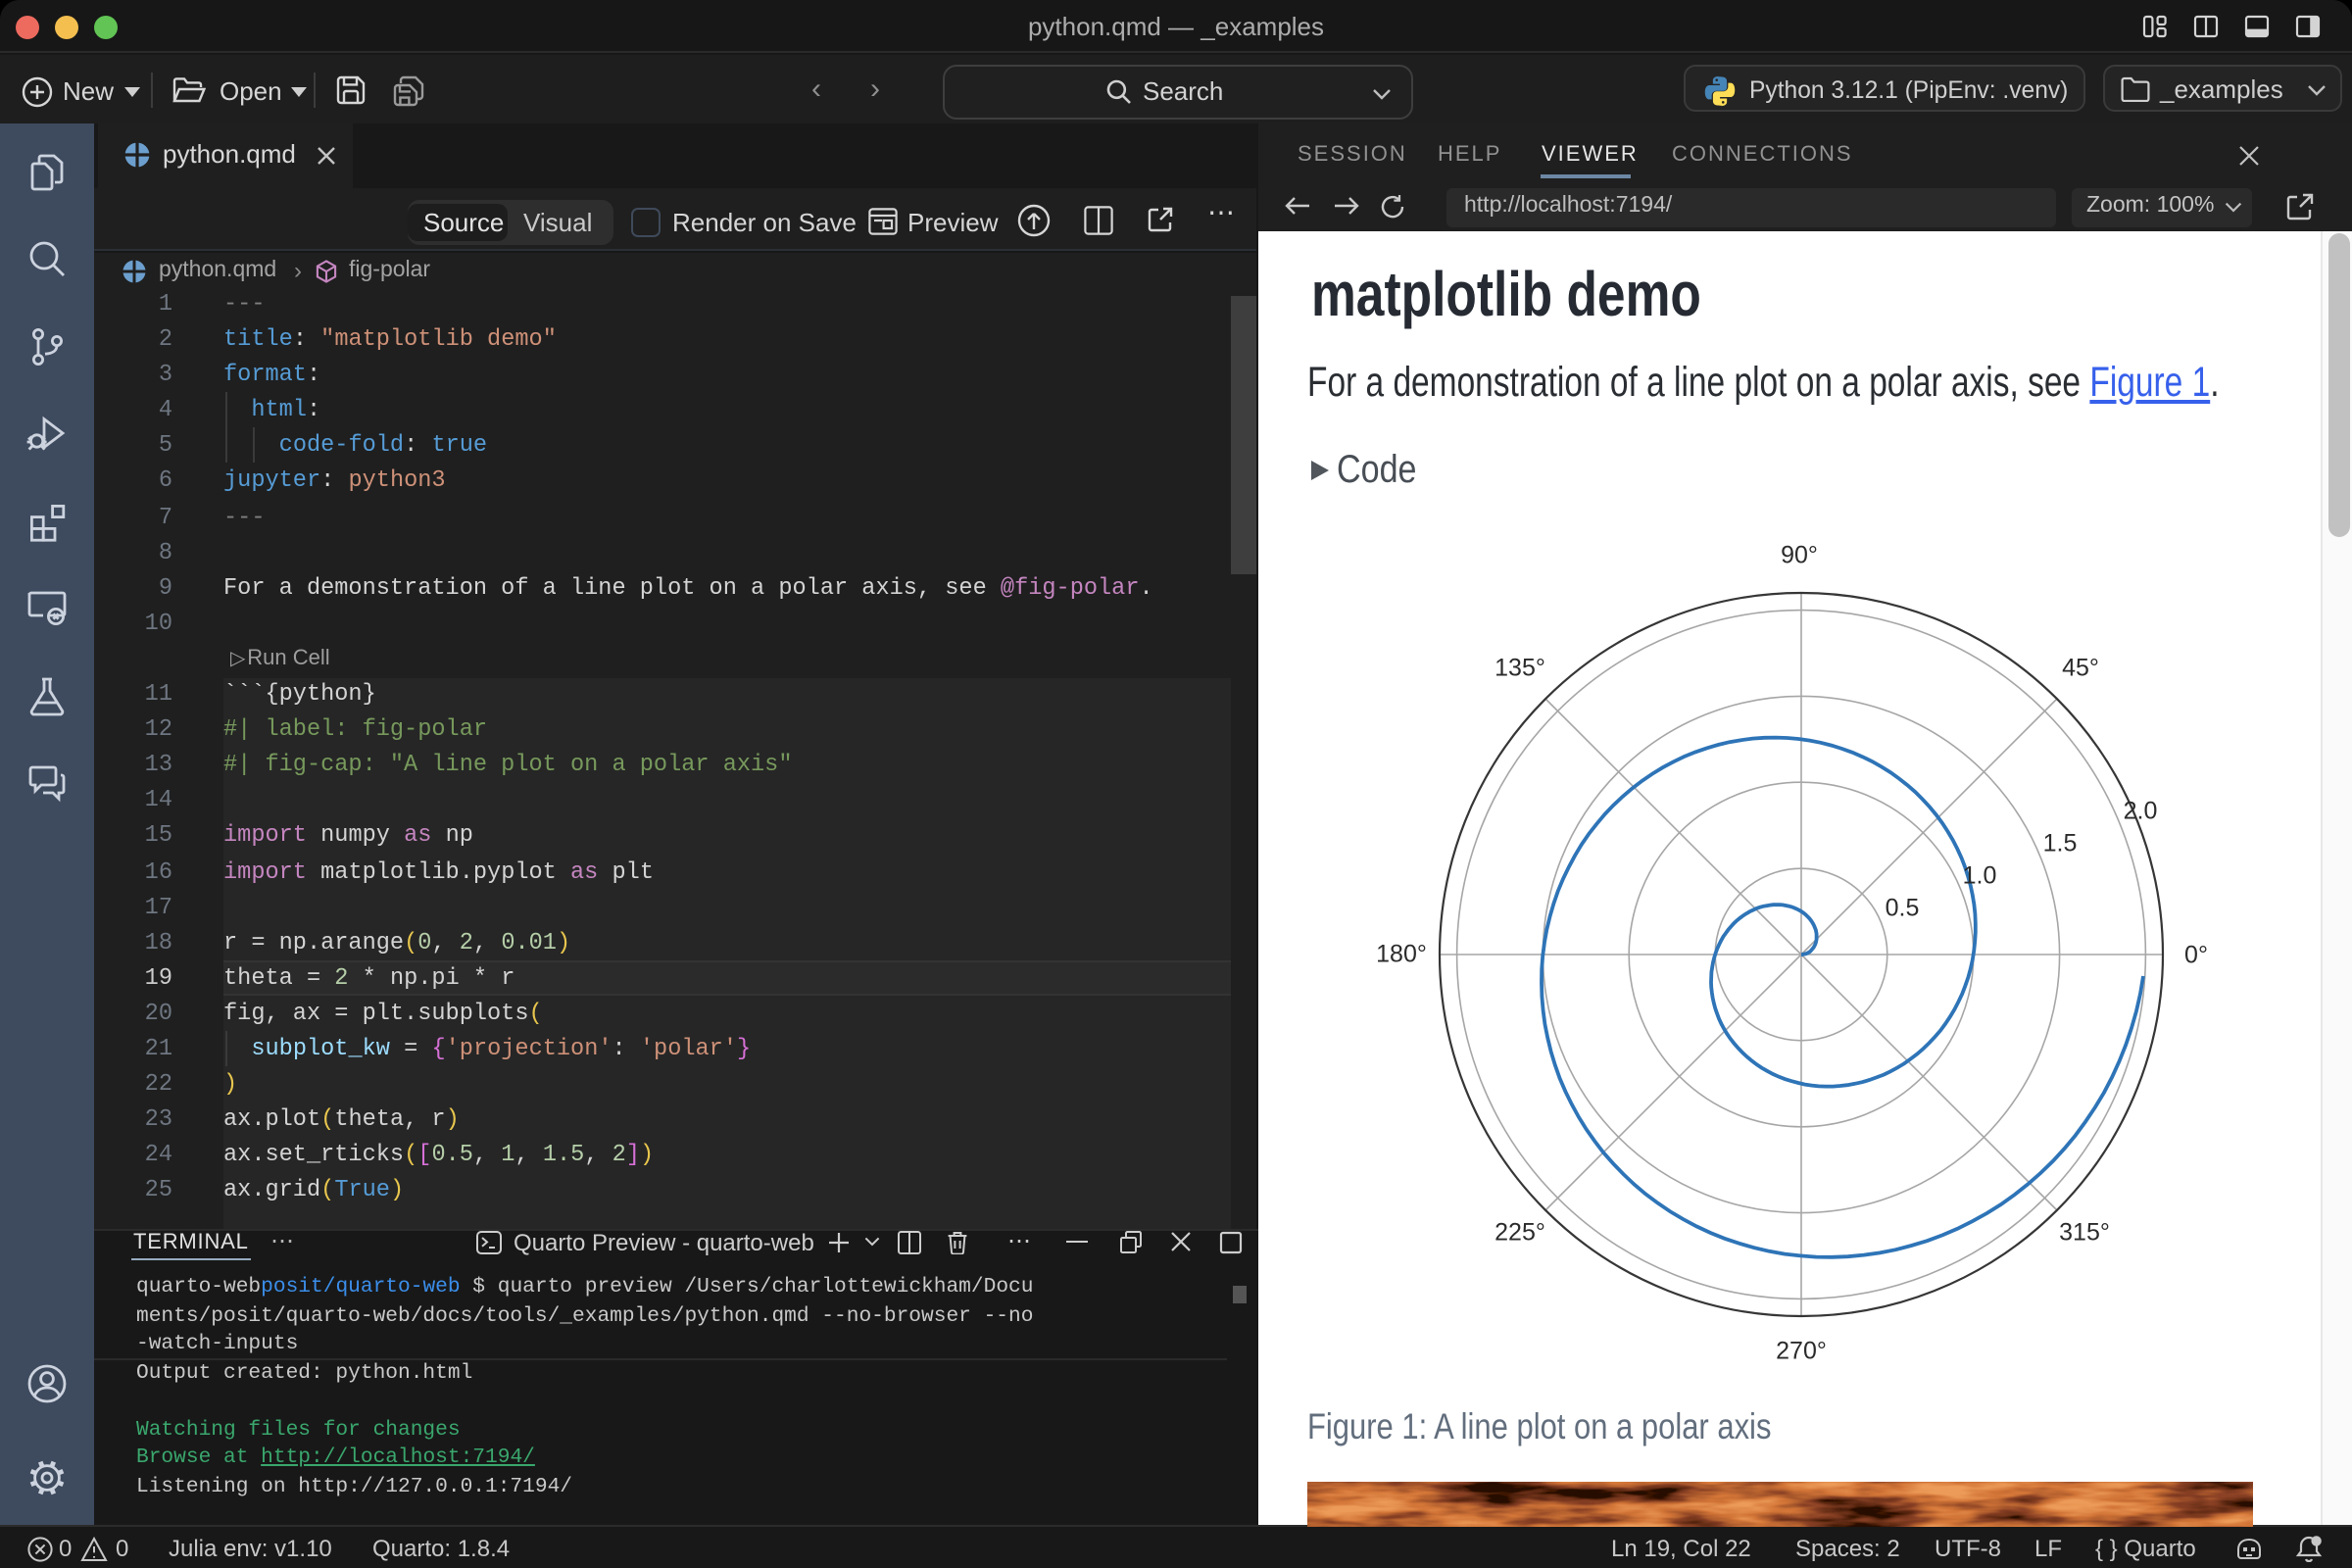 This screenshot has width=2352, height=1568. I want to click on svg-text: 0.5, so click(1902, 907).